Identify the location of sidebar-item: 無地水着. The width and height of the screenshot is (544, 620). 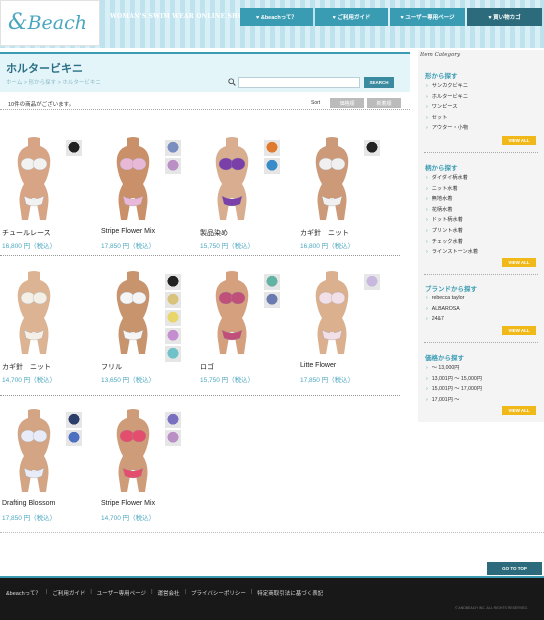
(452, 199).